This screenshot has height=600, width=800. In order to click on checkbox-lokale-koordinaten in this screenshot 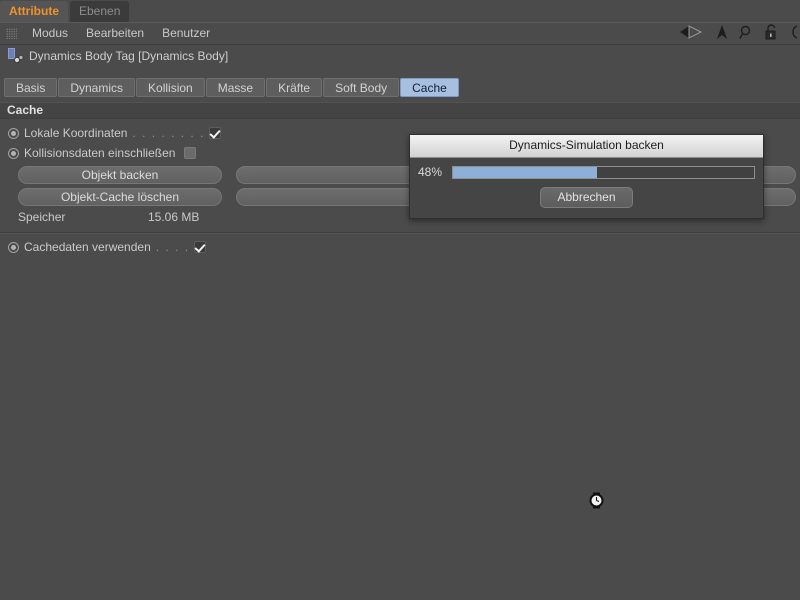, I will do `click(214, 133)`.